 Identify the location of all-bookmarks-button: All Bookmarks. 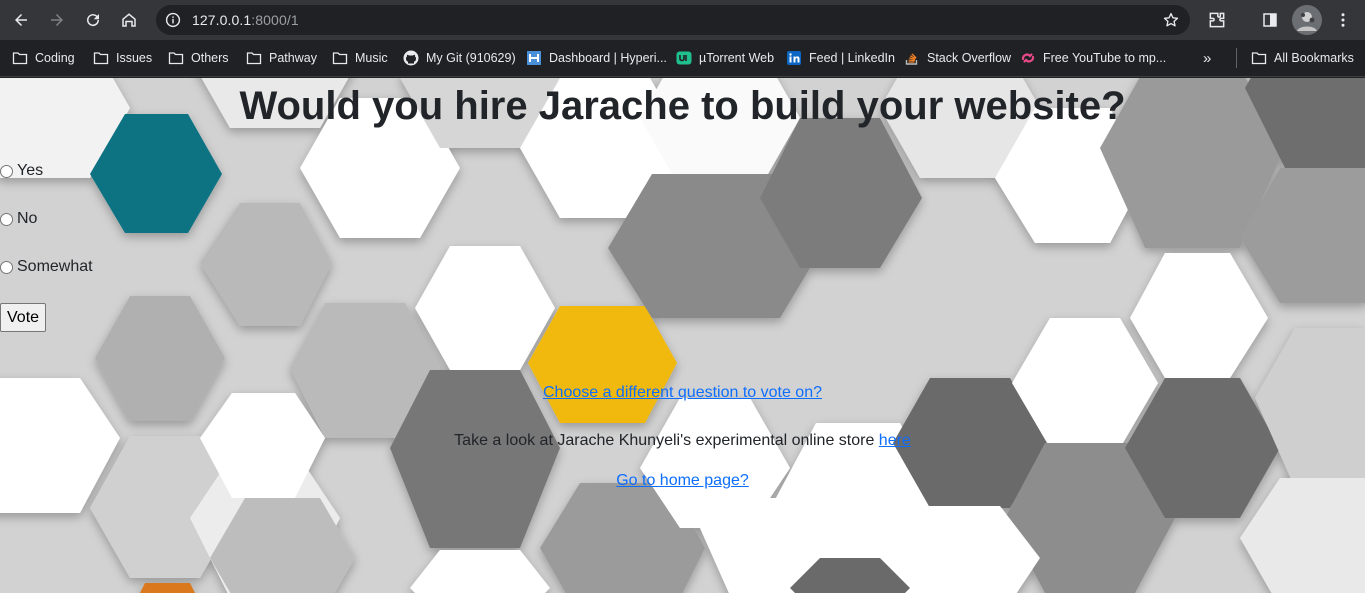
(1302, 58).